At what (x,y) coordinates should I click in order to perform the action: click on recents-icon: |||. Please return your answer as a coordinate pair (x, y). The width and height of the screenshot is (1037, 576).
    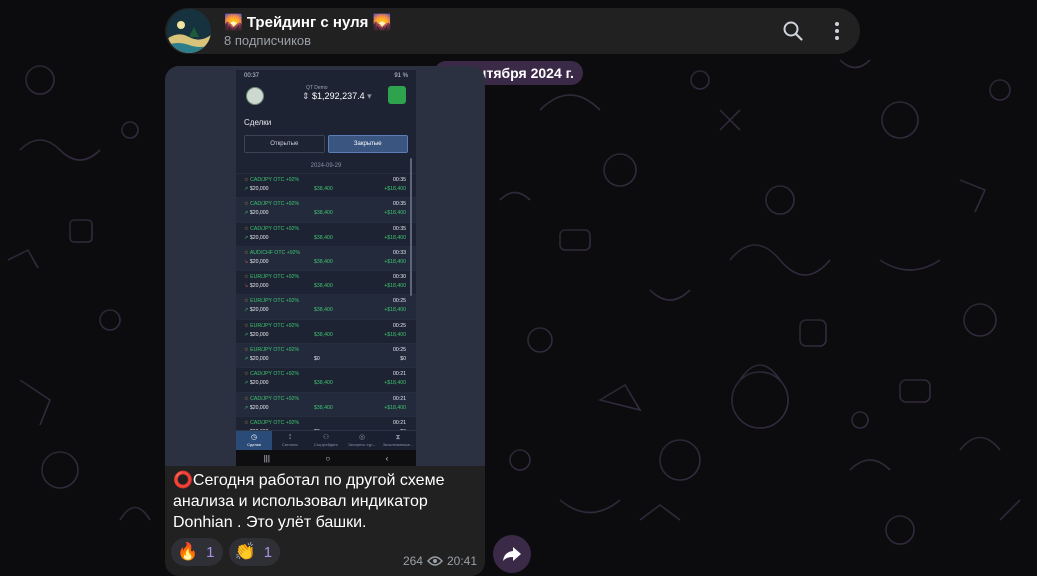
    Looking at the image, I should click on (266, 458).